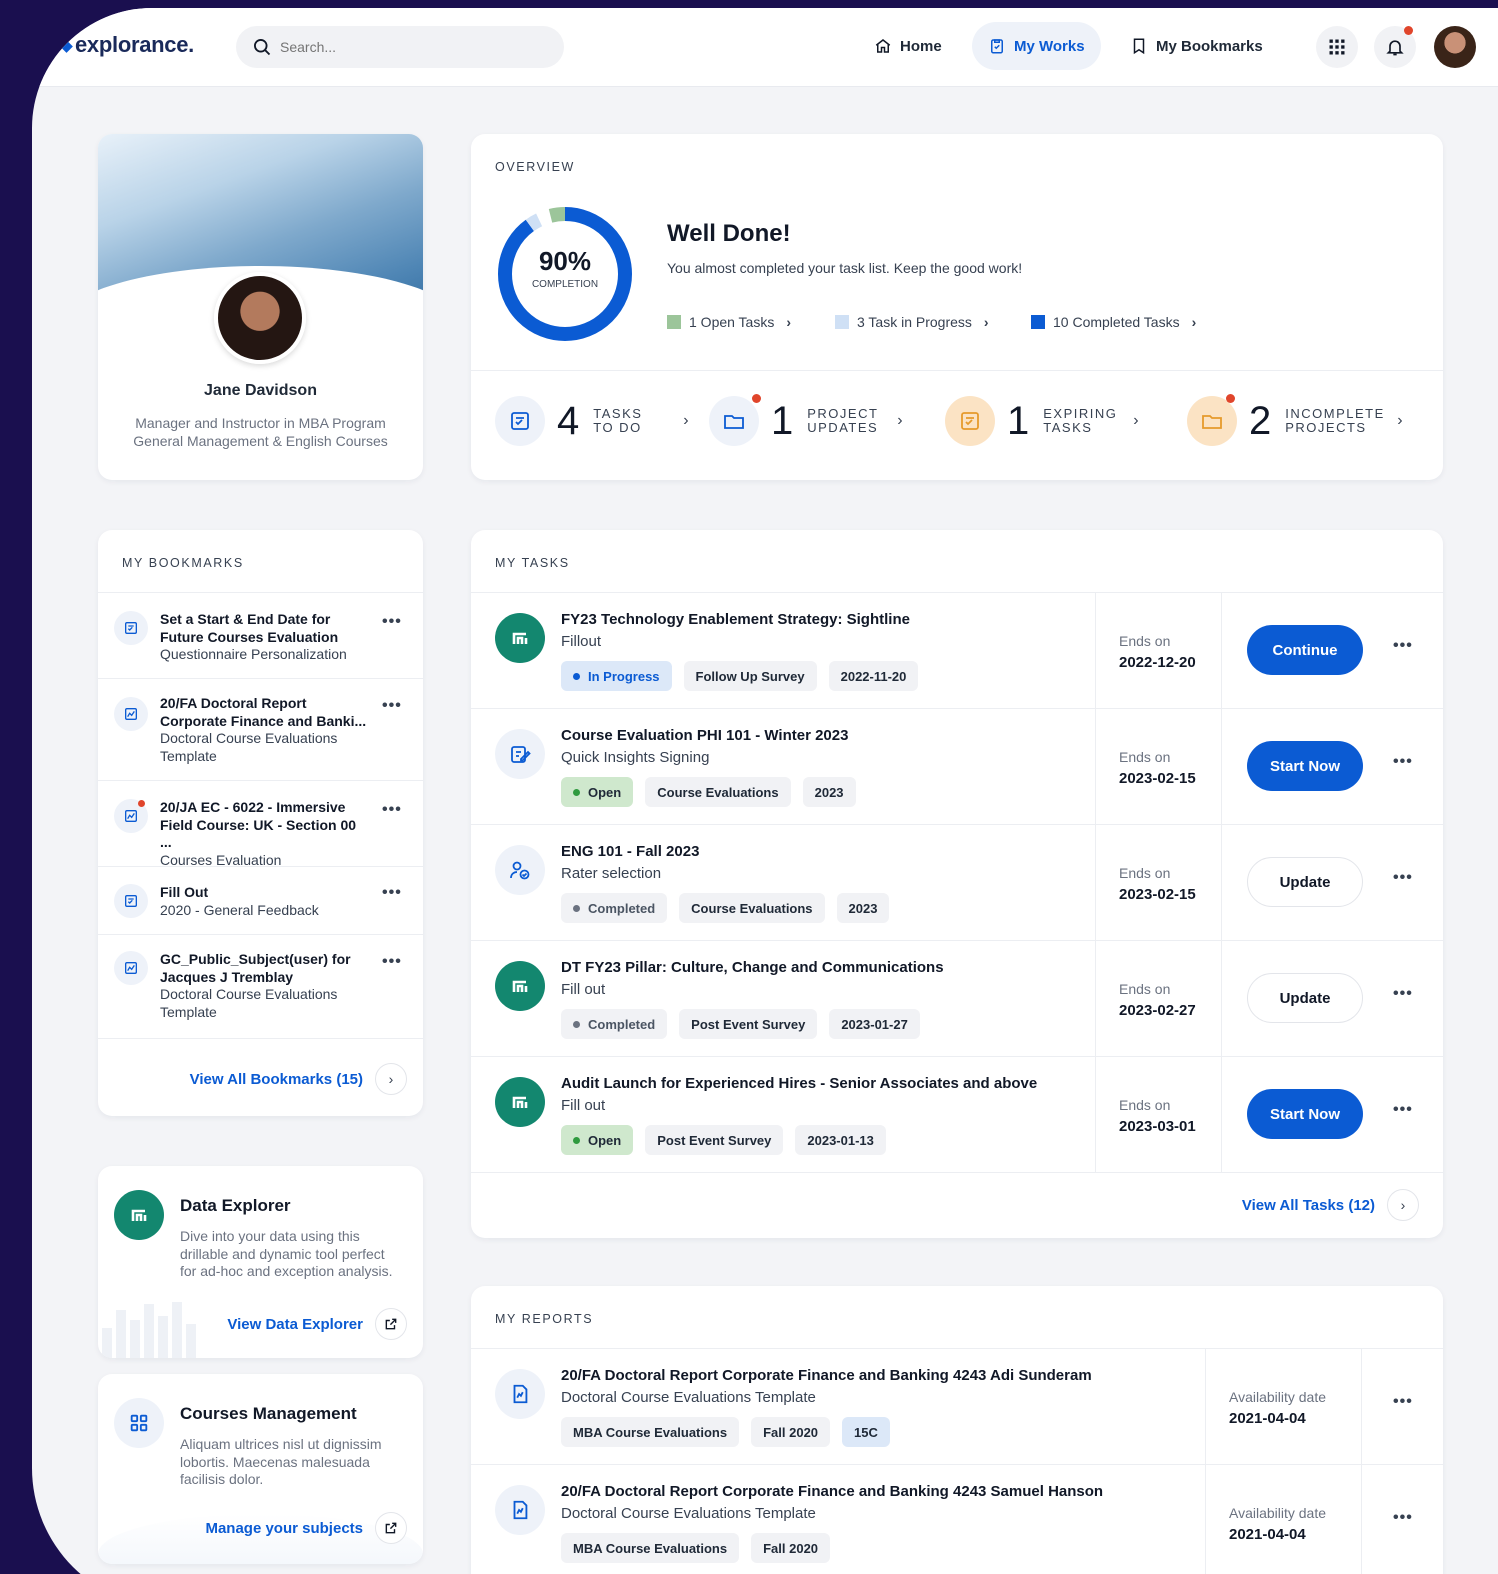 The image size is (1498, 1574). I want to click on status-dot, so click(576, 1024).